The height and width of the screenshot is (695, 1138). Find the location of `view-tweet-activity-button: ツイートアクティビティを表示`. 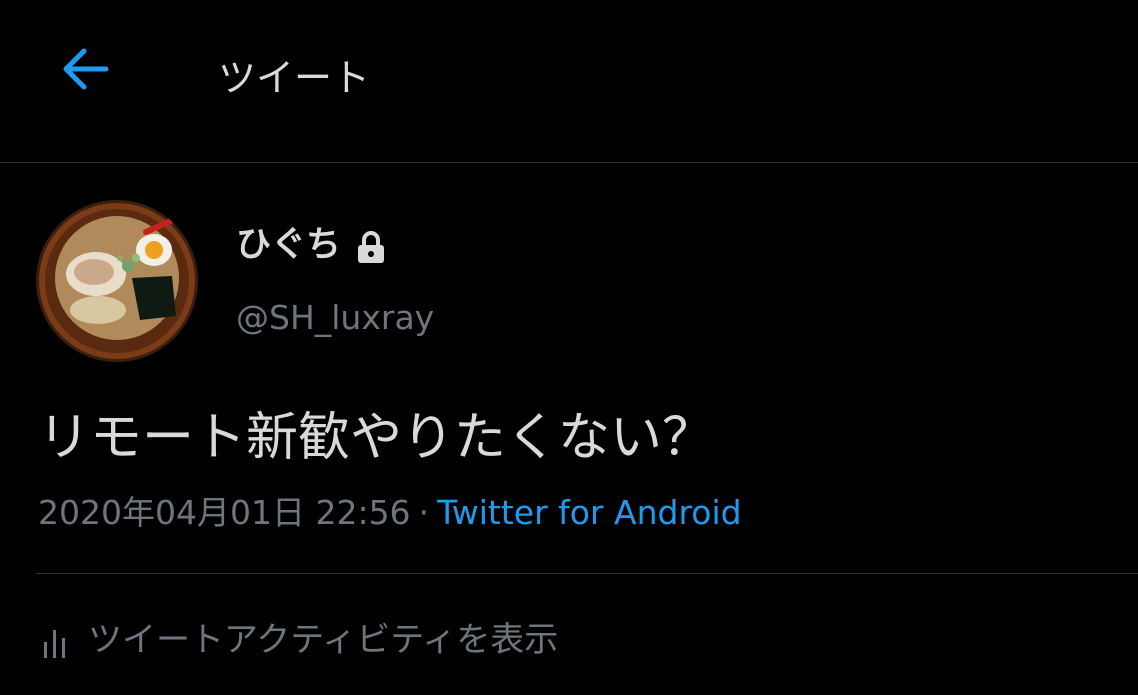

view-tweet-activity-button: ツイートアクティビティを表示 is located at coordinates (300, 640).